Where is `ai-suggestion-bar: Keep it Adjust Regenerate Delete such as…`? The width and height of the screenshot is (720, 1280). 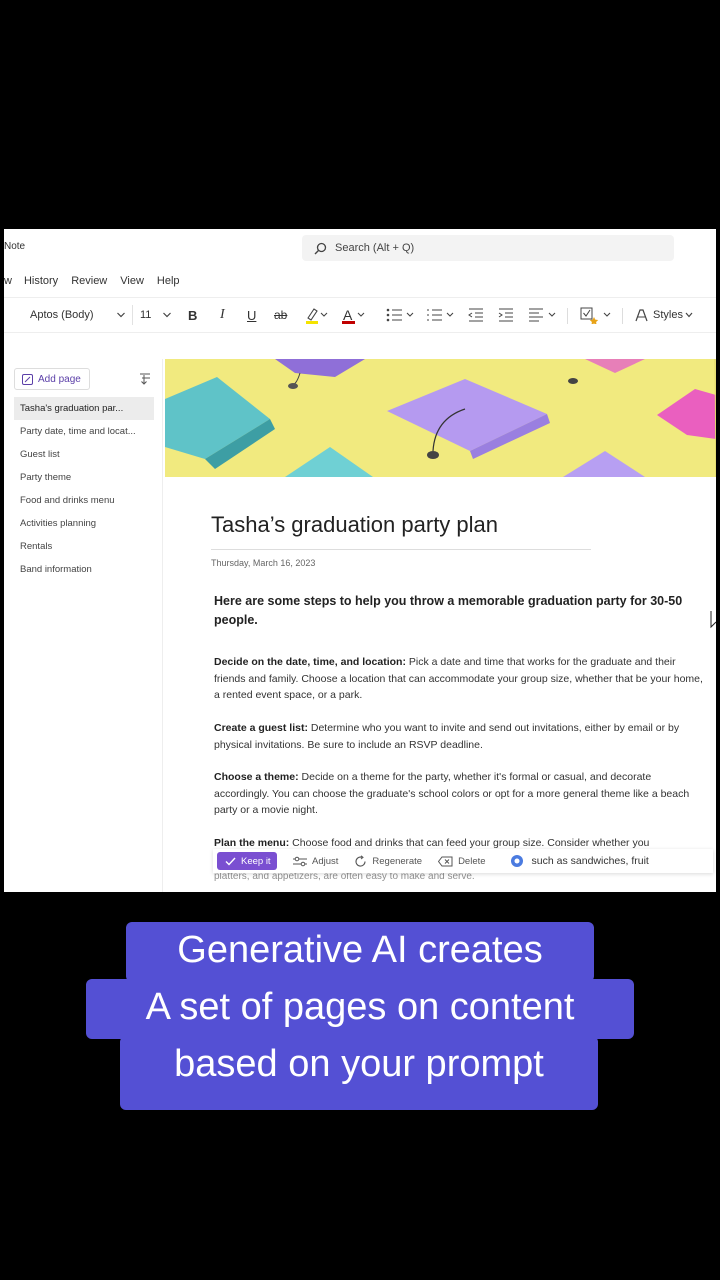 ai-suggestion-bar: Keep it Adjust Regenerate Delete such as… is located at coordinates (463, 861).